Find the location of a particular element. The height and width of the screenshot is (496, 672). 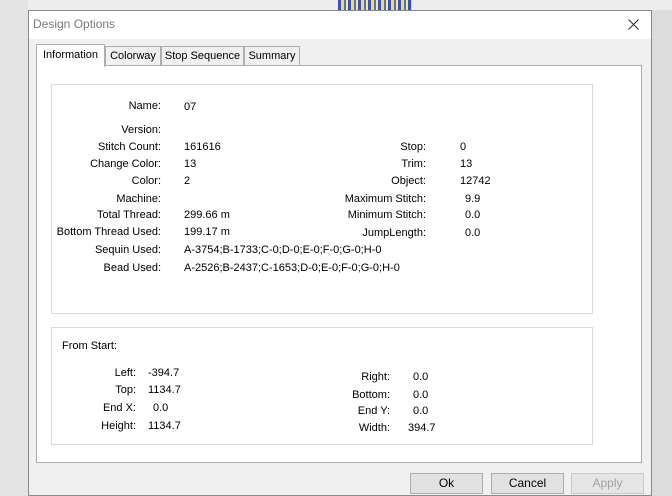

close-button is located at coordinates (634, 25).